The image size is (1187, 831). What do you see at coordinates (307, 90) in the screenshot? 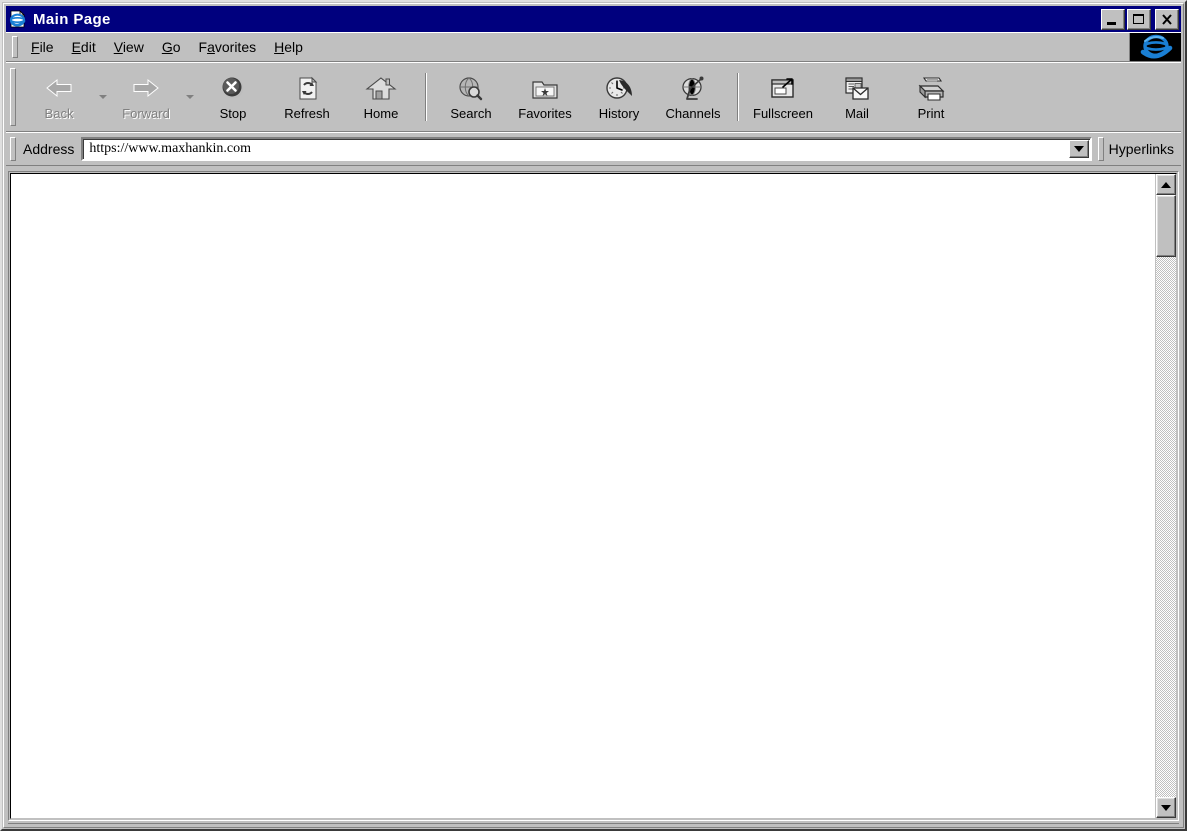
I see `refresh-icon` at bounding box center [307, 90].